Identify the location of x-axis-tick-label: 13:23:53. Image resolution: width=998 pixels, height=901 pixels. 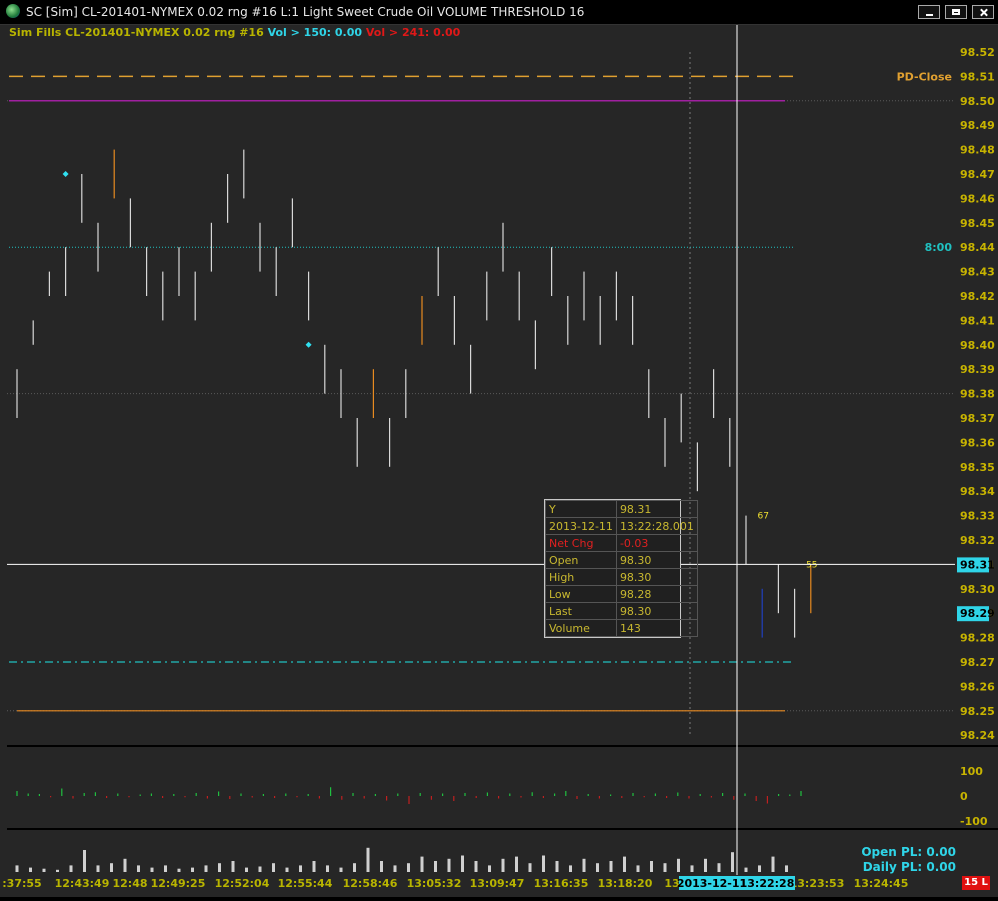
(817, 883).